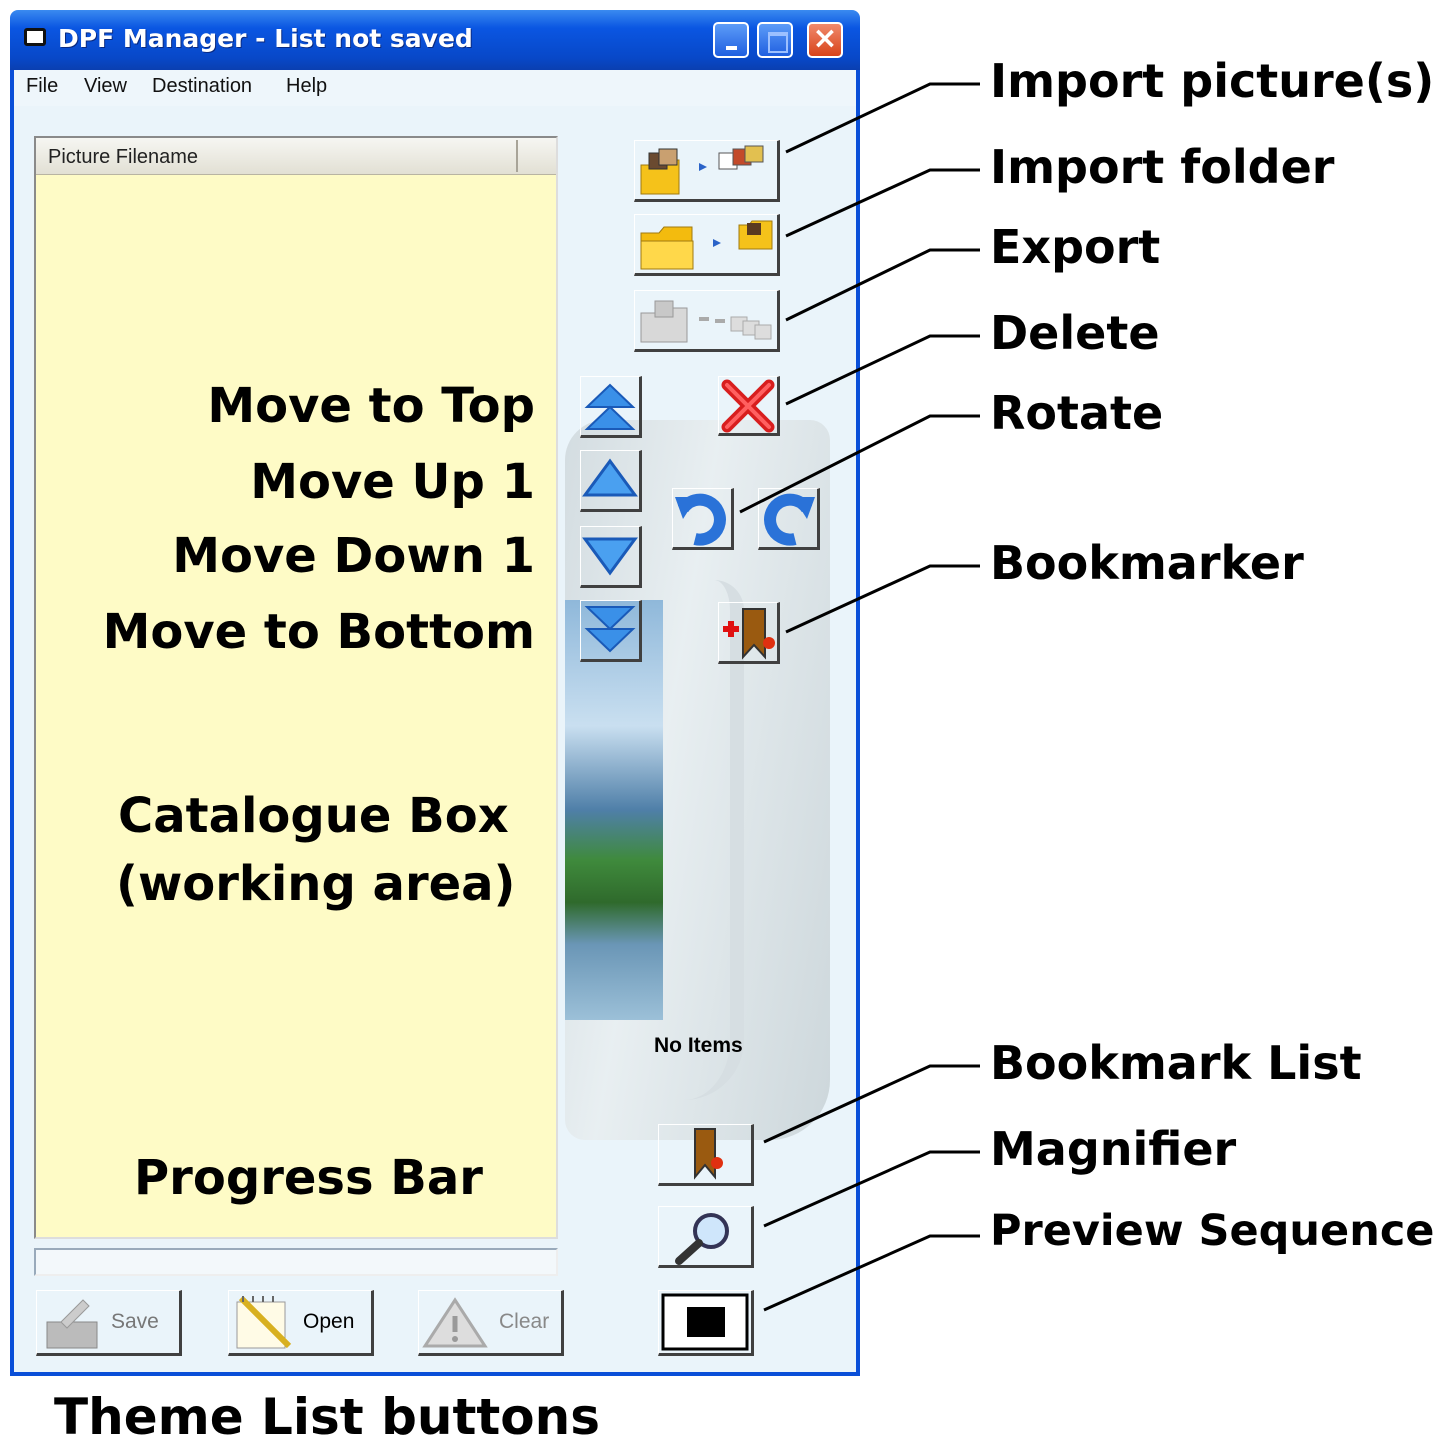 This screenshot has height=1446, width=1437. Describe the element at coordinates (1212, 81) in the screenshot. I see `annotation-import-pictures: Import picture(s)` at that location.